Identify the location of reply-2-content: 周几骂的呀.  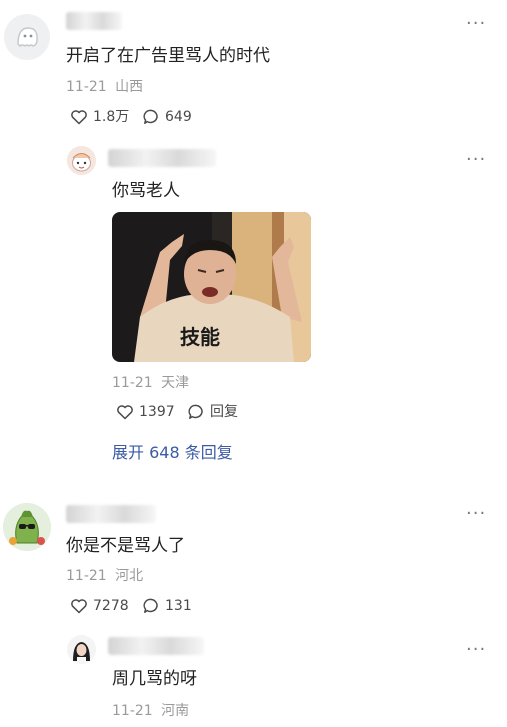
(154, 679).